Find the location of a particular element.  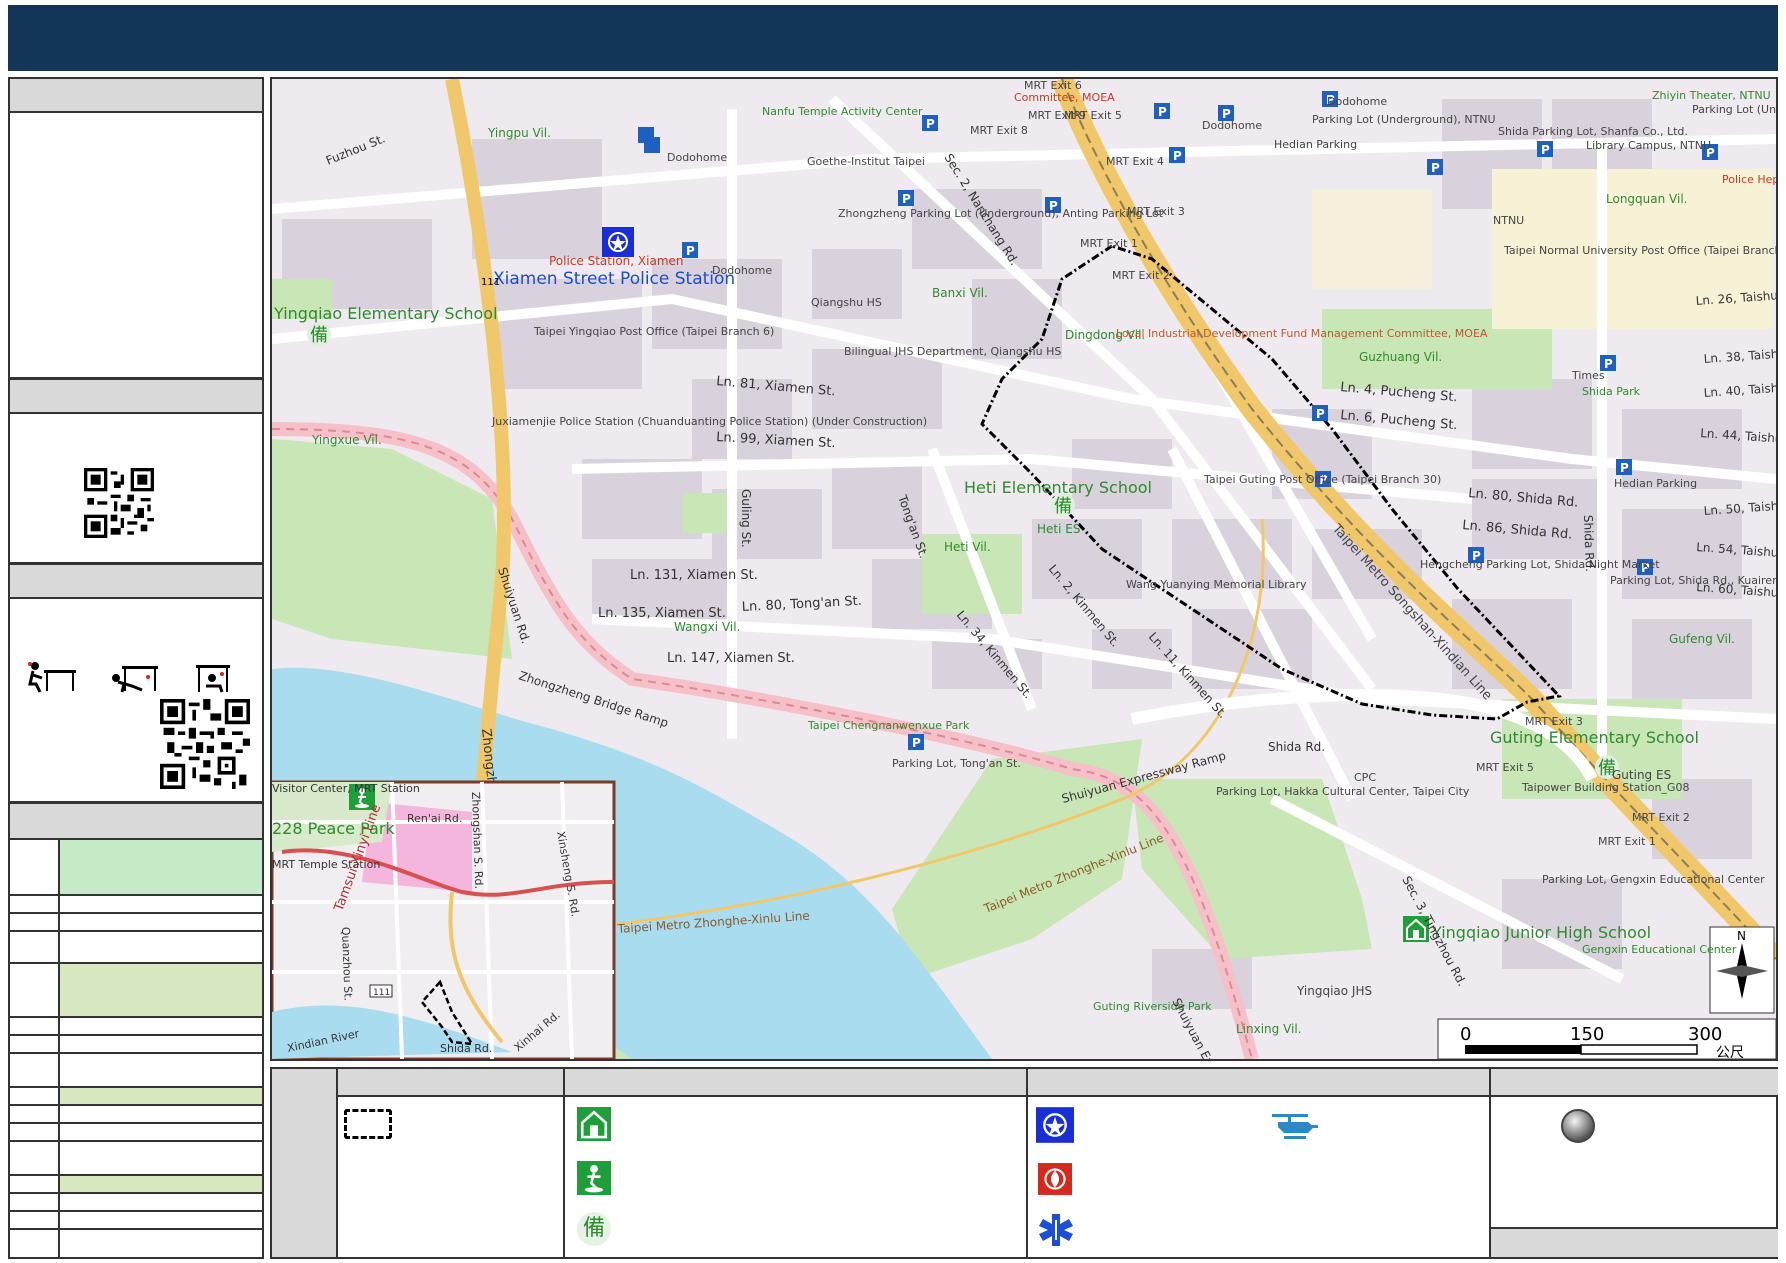

svg-text: 公尺 is located at coordinates (1730, 1052).